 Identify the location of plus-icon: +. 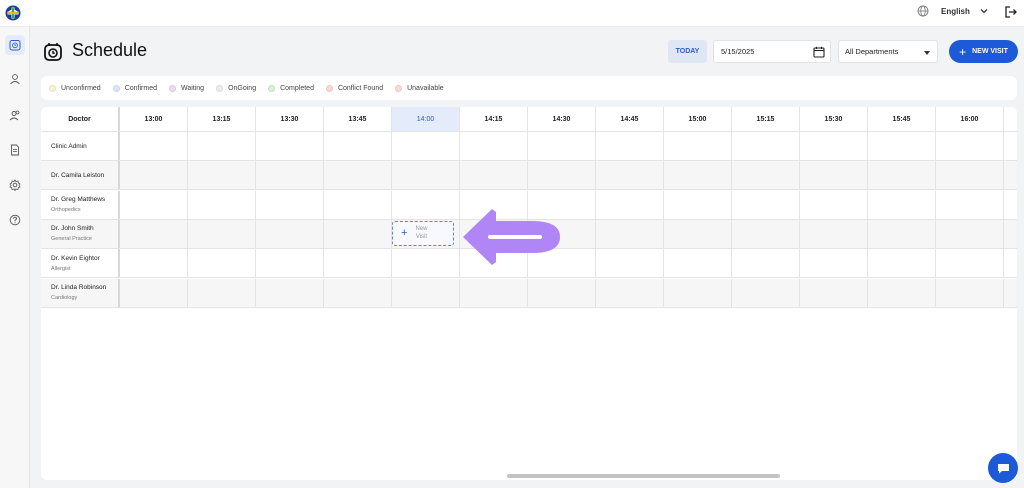
(963, 51).